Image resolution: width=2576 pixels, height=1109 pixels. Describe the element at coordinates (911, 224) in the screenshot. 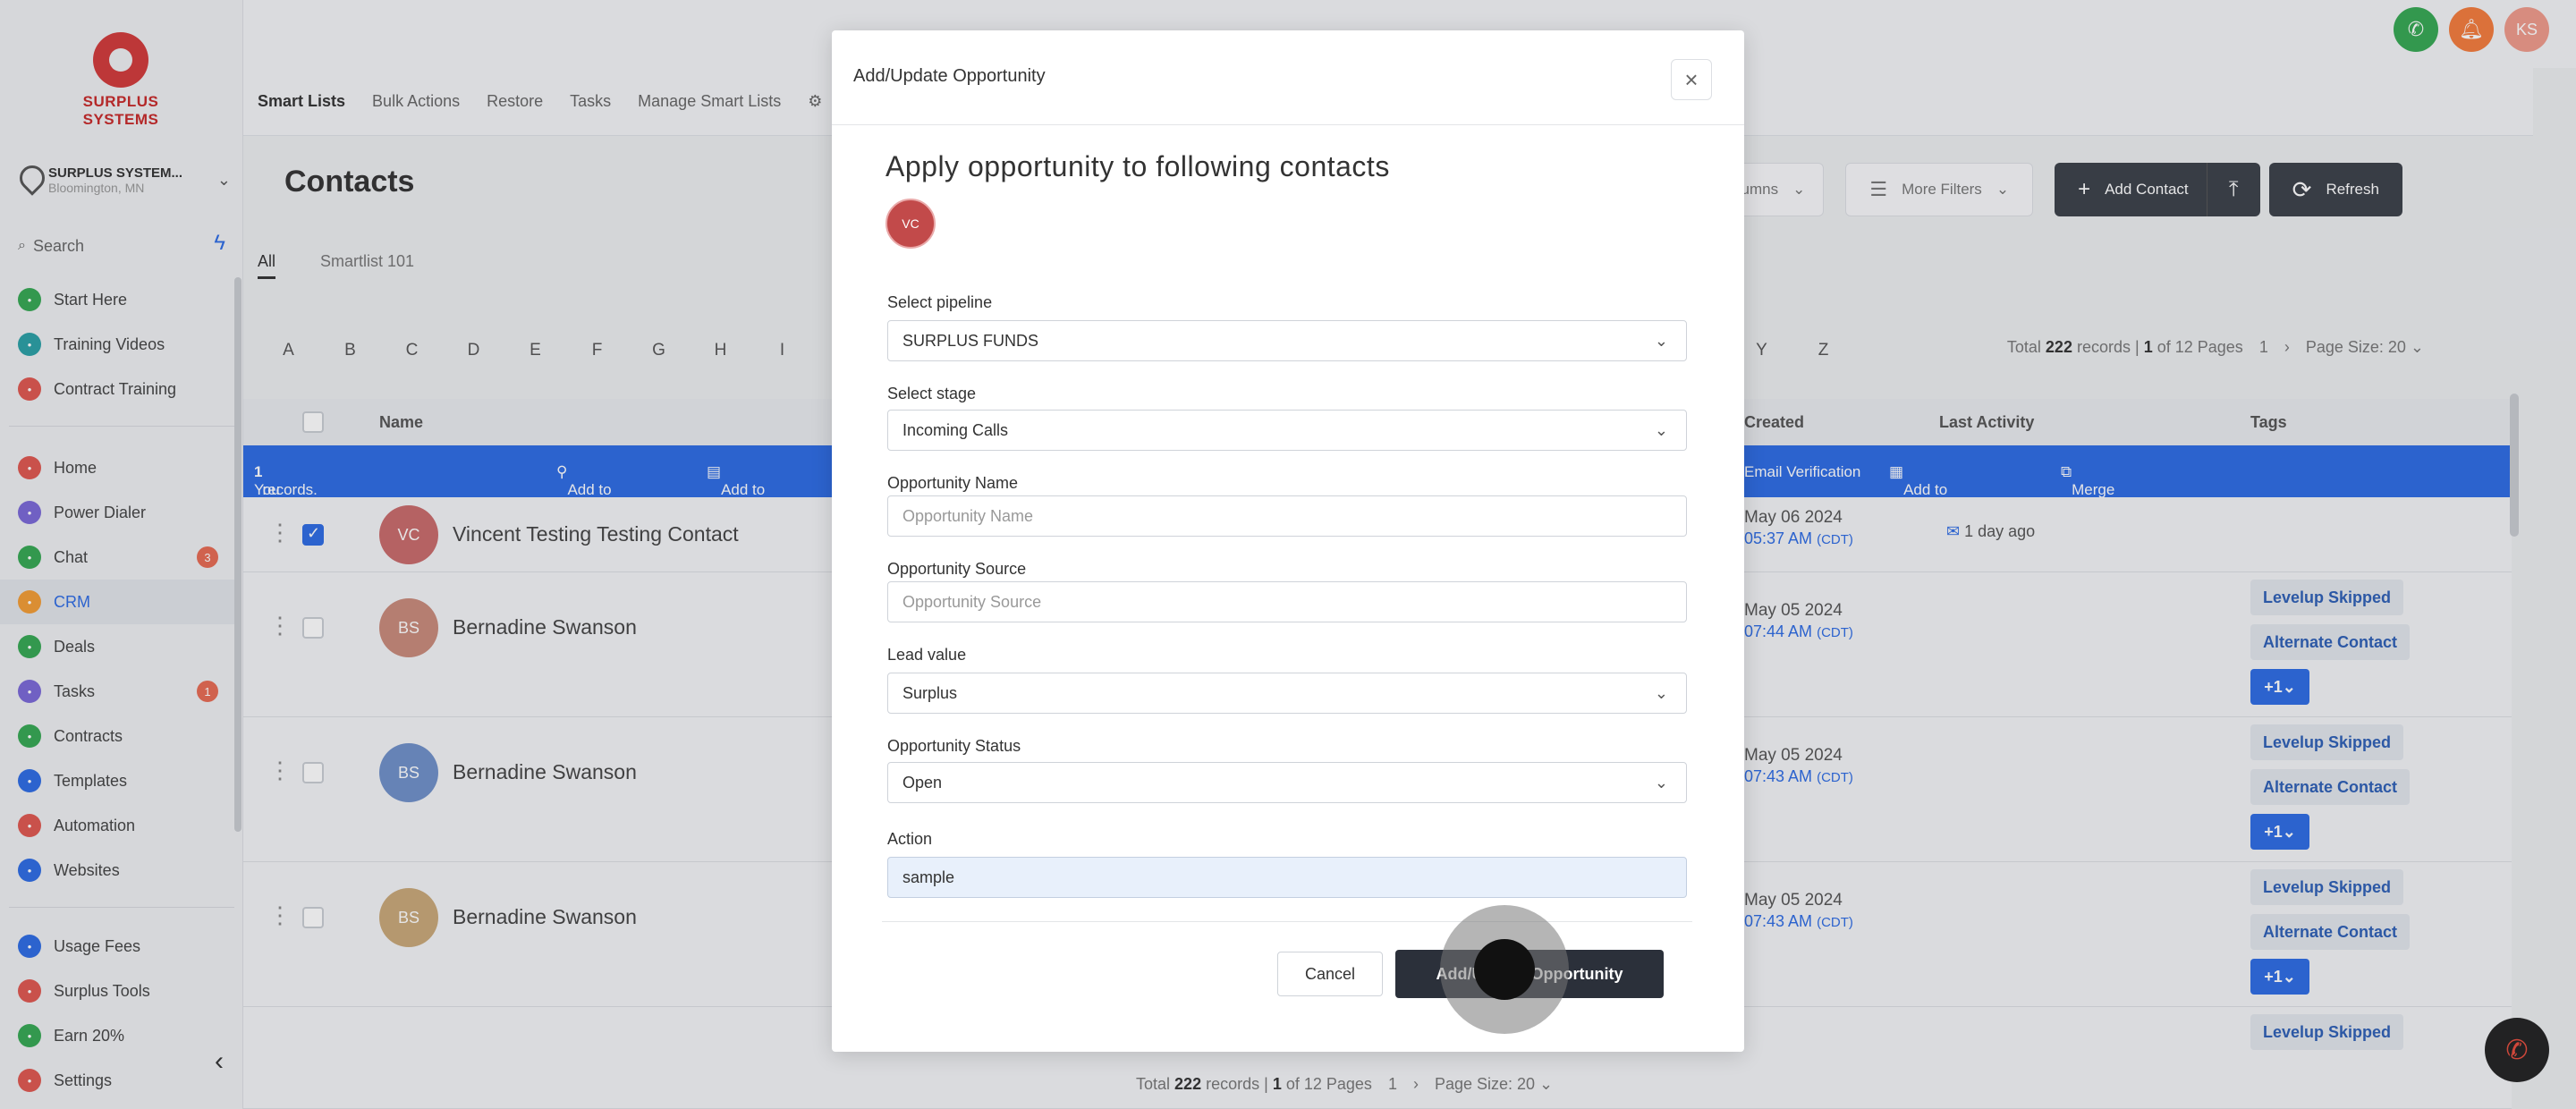

I see `contact-avatar: VC` at that location.